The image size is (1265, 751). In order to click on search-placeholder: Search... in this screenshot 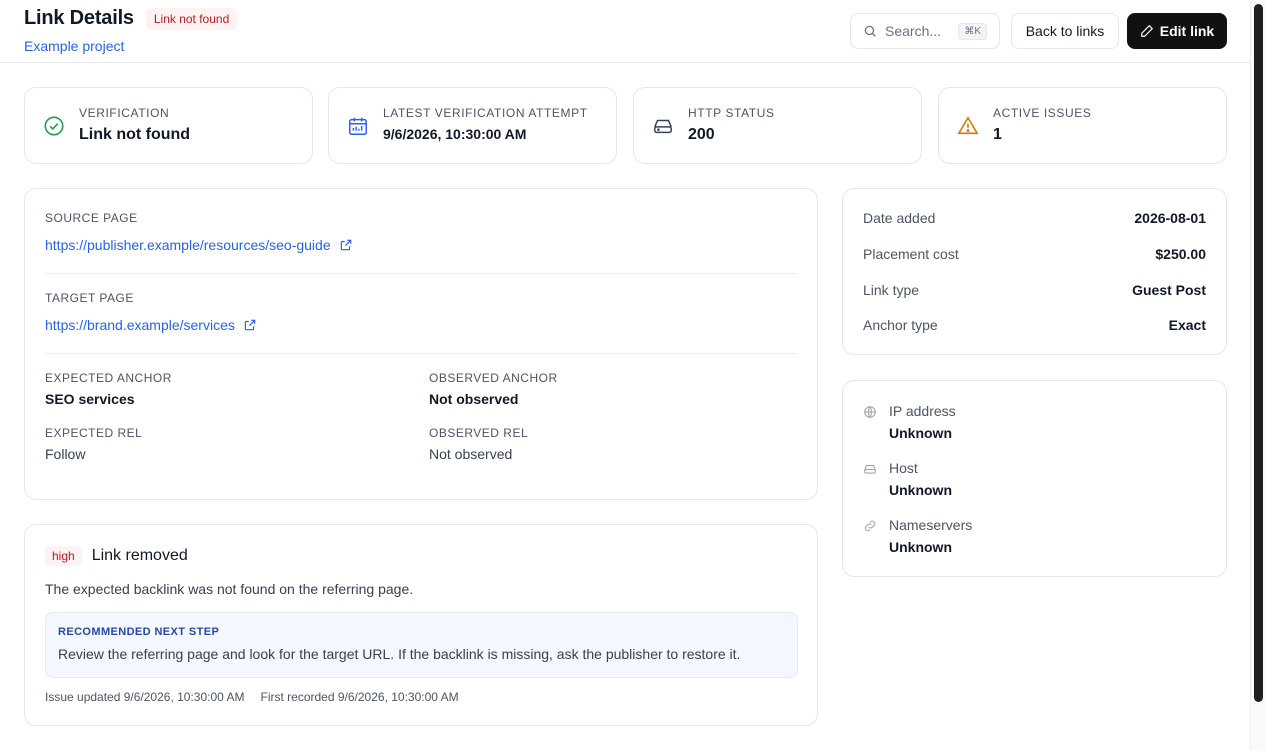, I will do `click(913, 31)`.